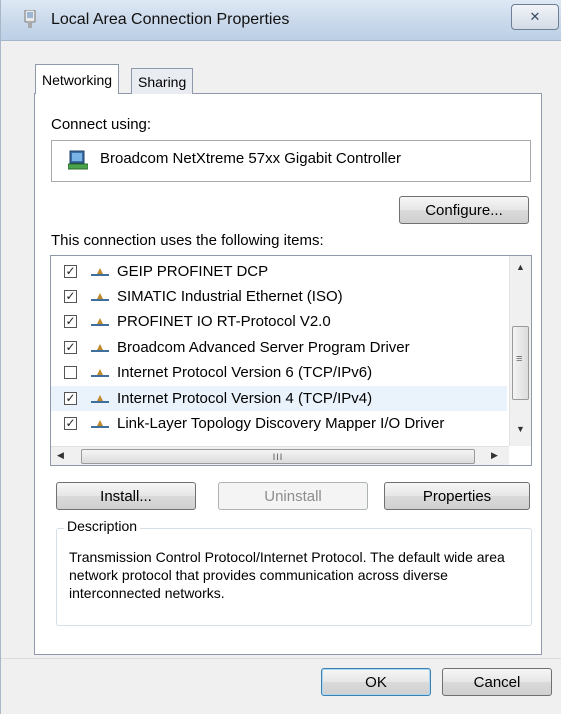  I want to click on list-item: ✓ GEIP PROFINET DCP, so click(279, 271).